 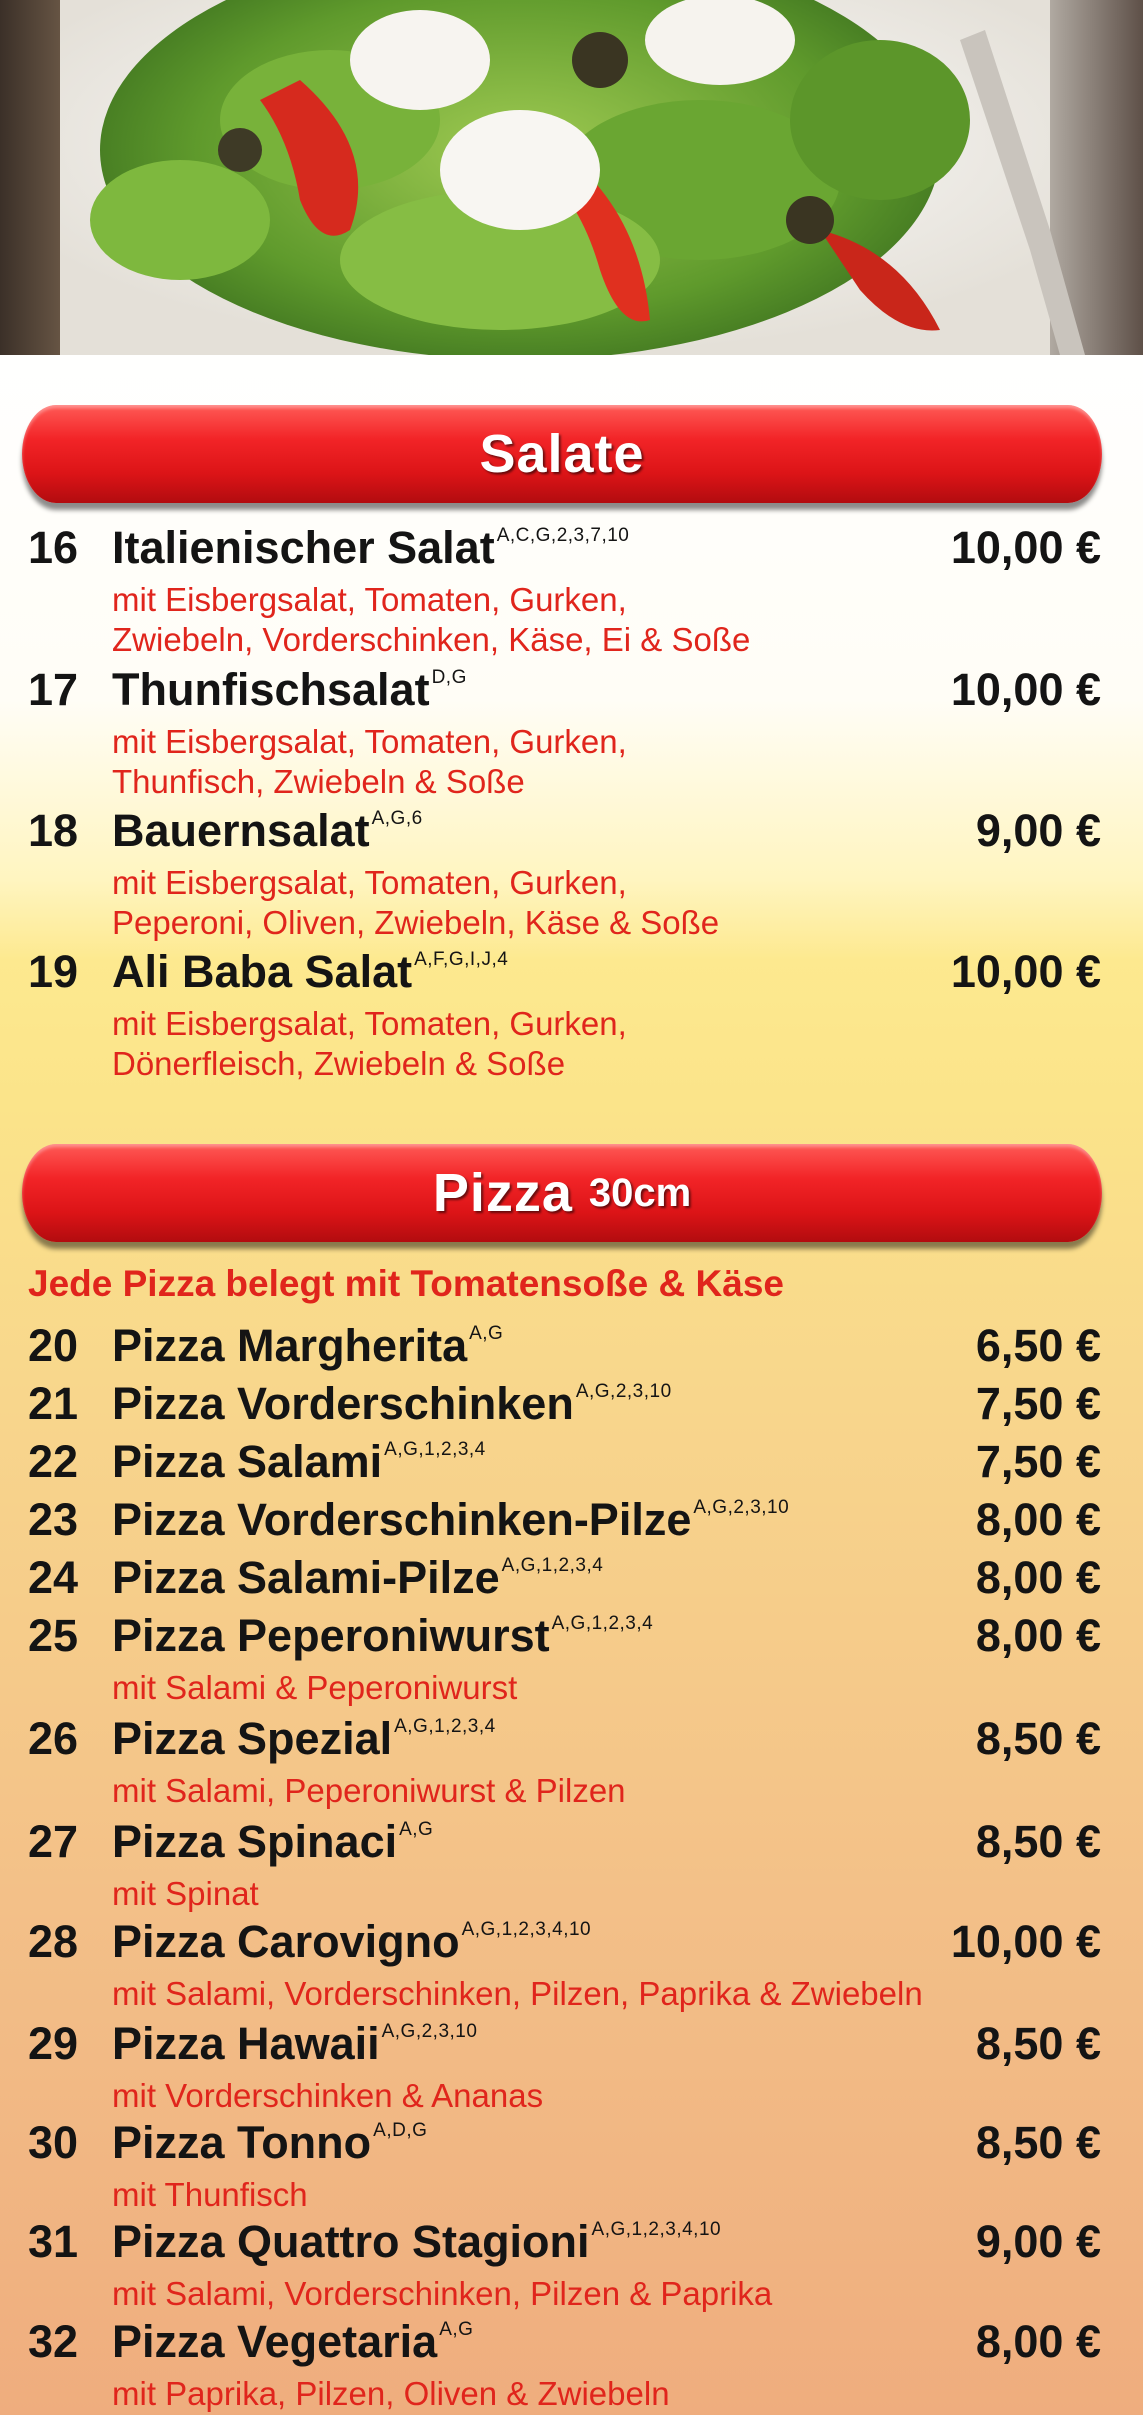 I want to click on item-name: Ali Baba Salat A,F,G,I,J,4, so click(x=310, y=971).